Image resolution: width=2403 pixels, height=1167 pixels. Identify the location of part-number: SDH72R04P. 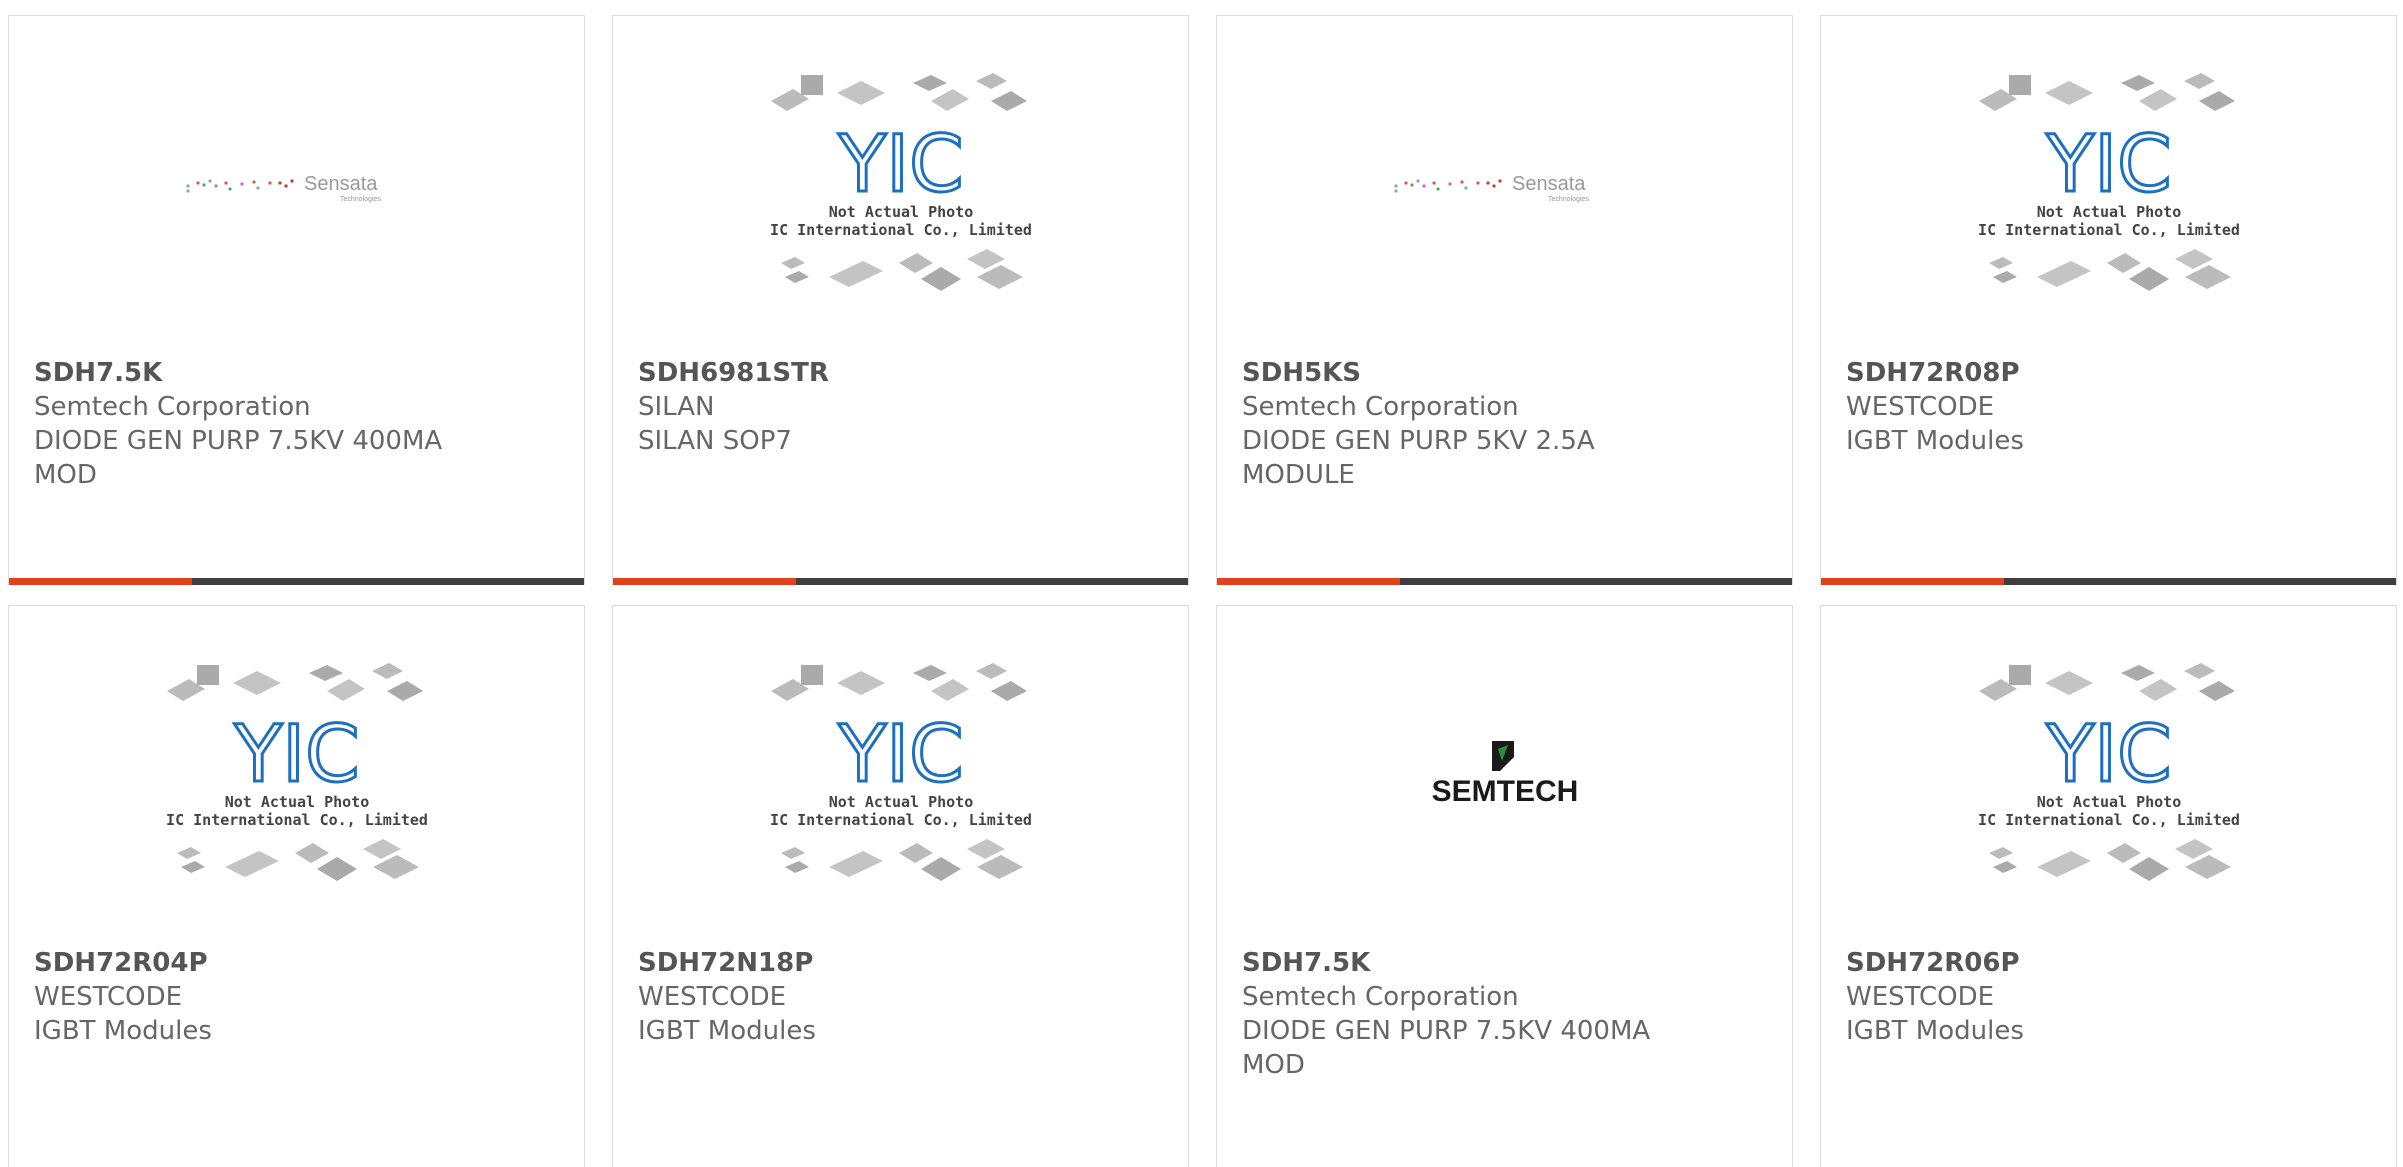
(299, 963).